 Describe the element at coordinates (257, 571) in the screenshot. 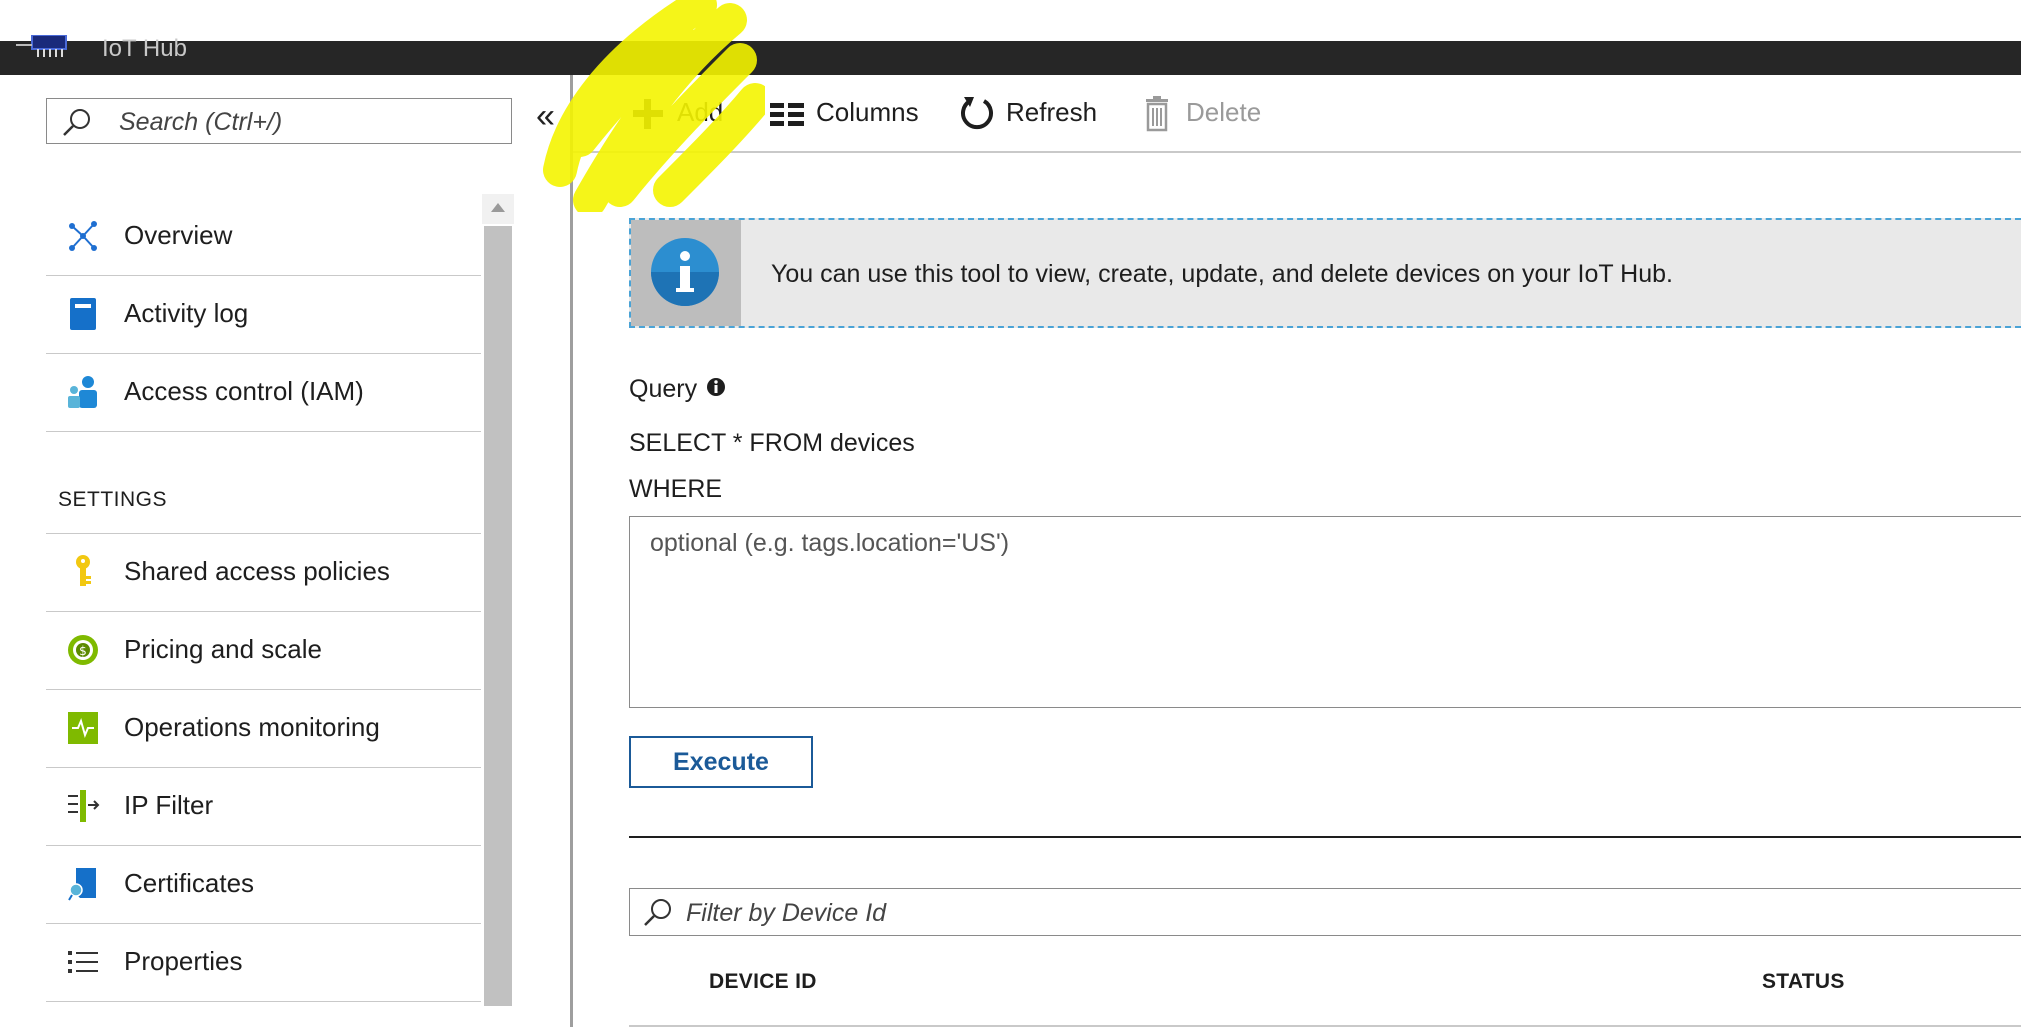

I see `sidebar-item-label: Shared access policies` at that location.